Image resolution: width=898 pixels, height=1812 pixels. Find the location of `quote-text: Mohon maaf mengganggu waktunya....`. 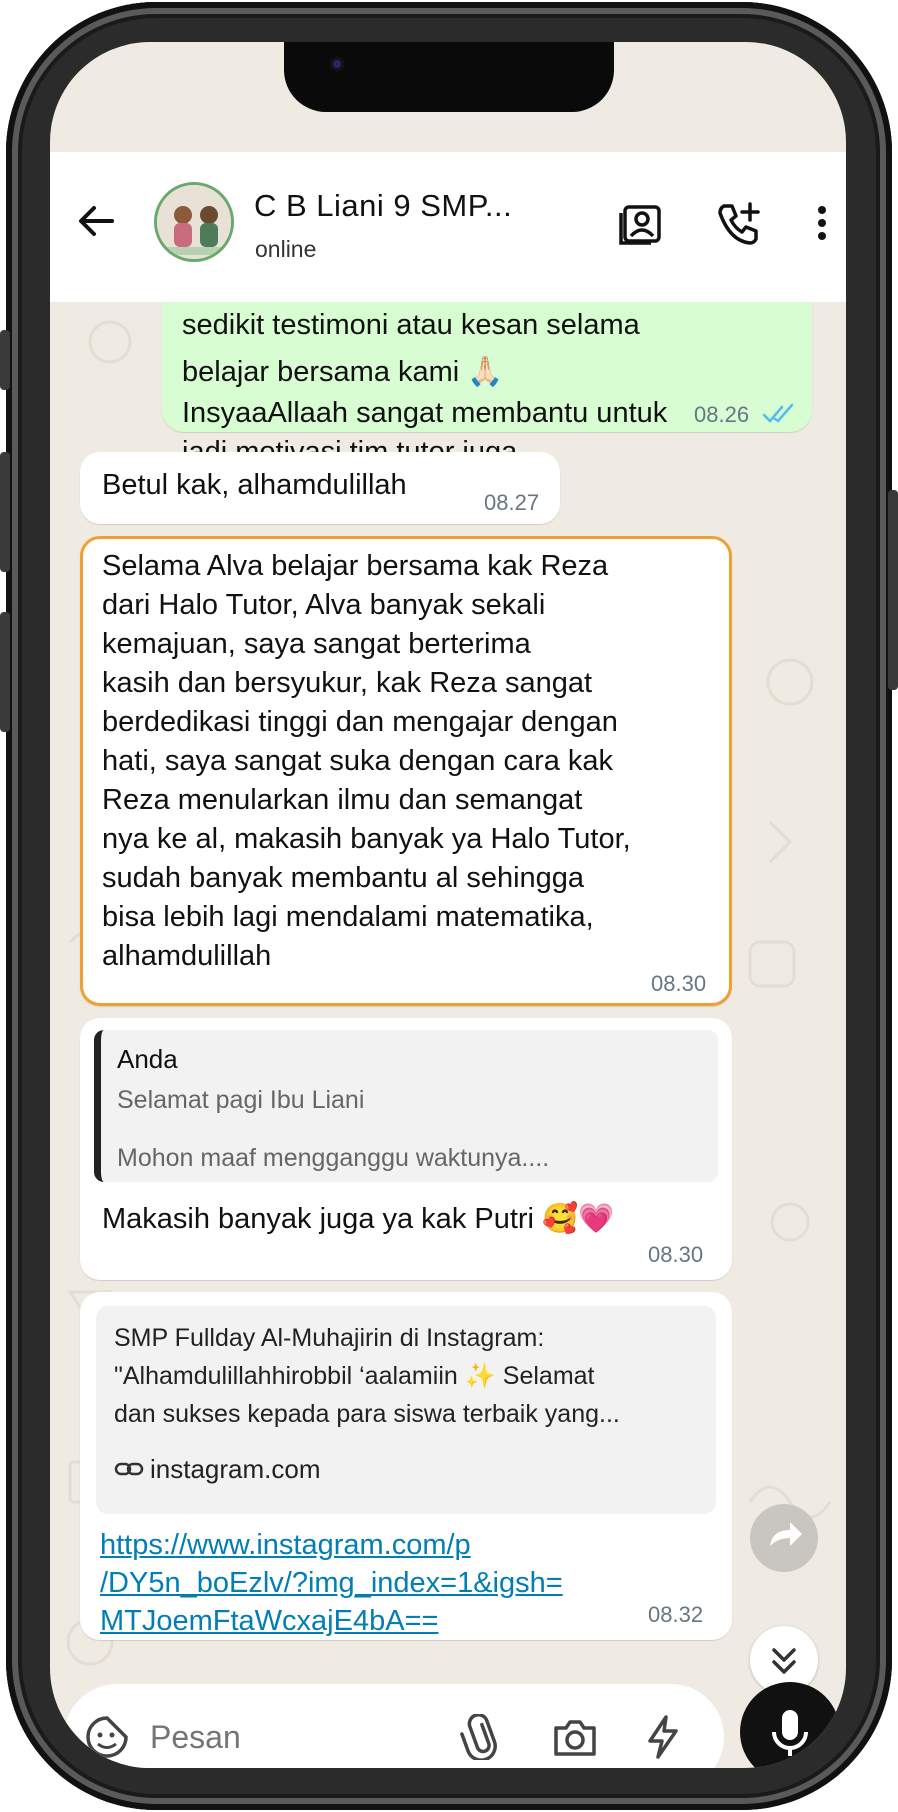

quote-text: Mohon maaf mengganggu waktunya.... is located at coordinates (333, 1158).